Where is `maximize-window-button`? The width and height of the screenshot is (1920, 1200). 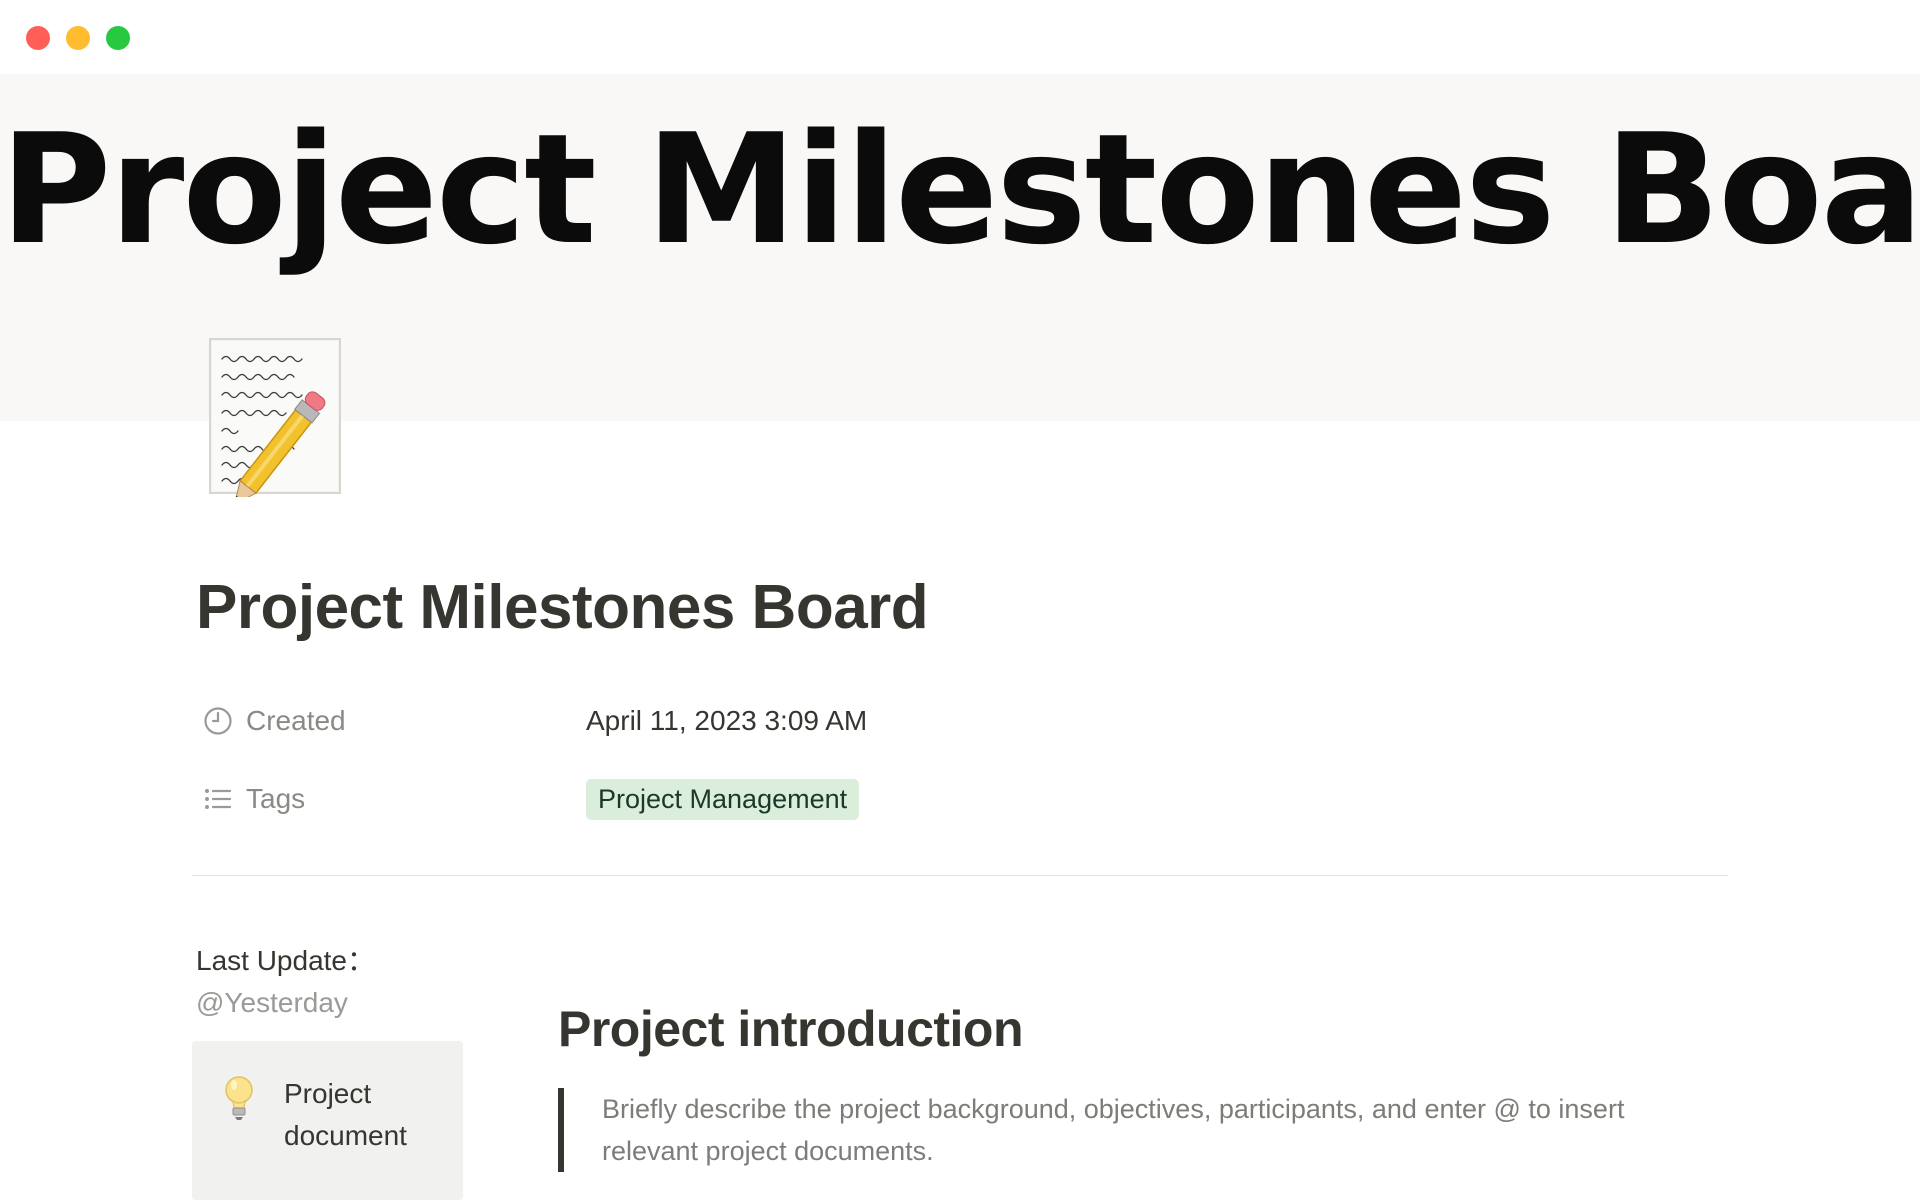 maximize-window-button is located at coordinates (118, 38).